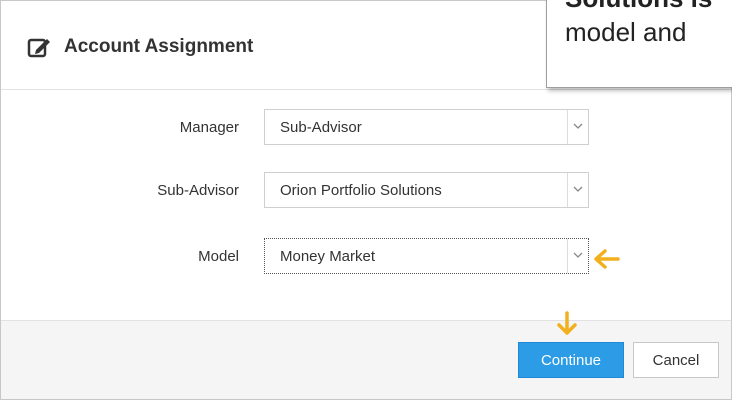 This screenshot has height=400, width=732. I want to click on edit-icon, so click(40, 47).